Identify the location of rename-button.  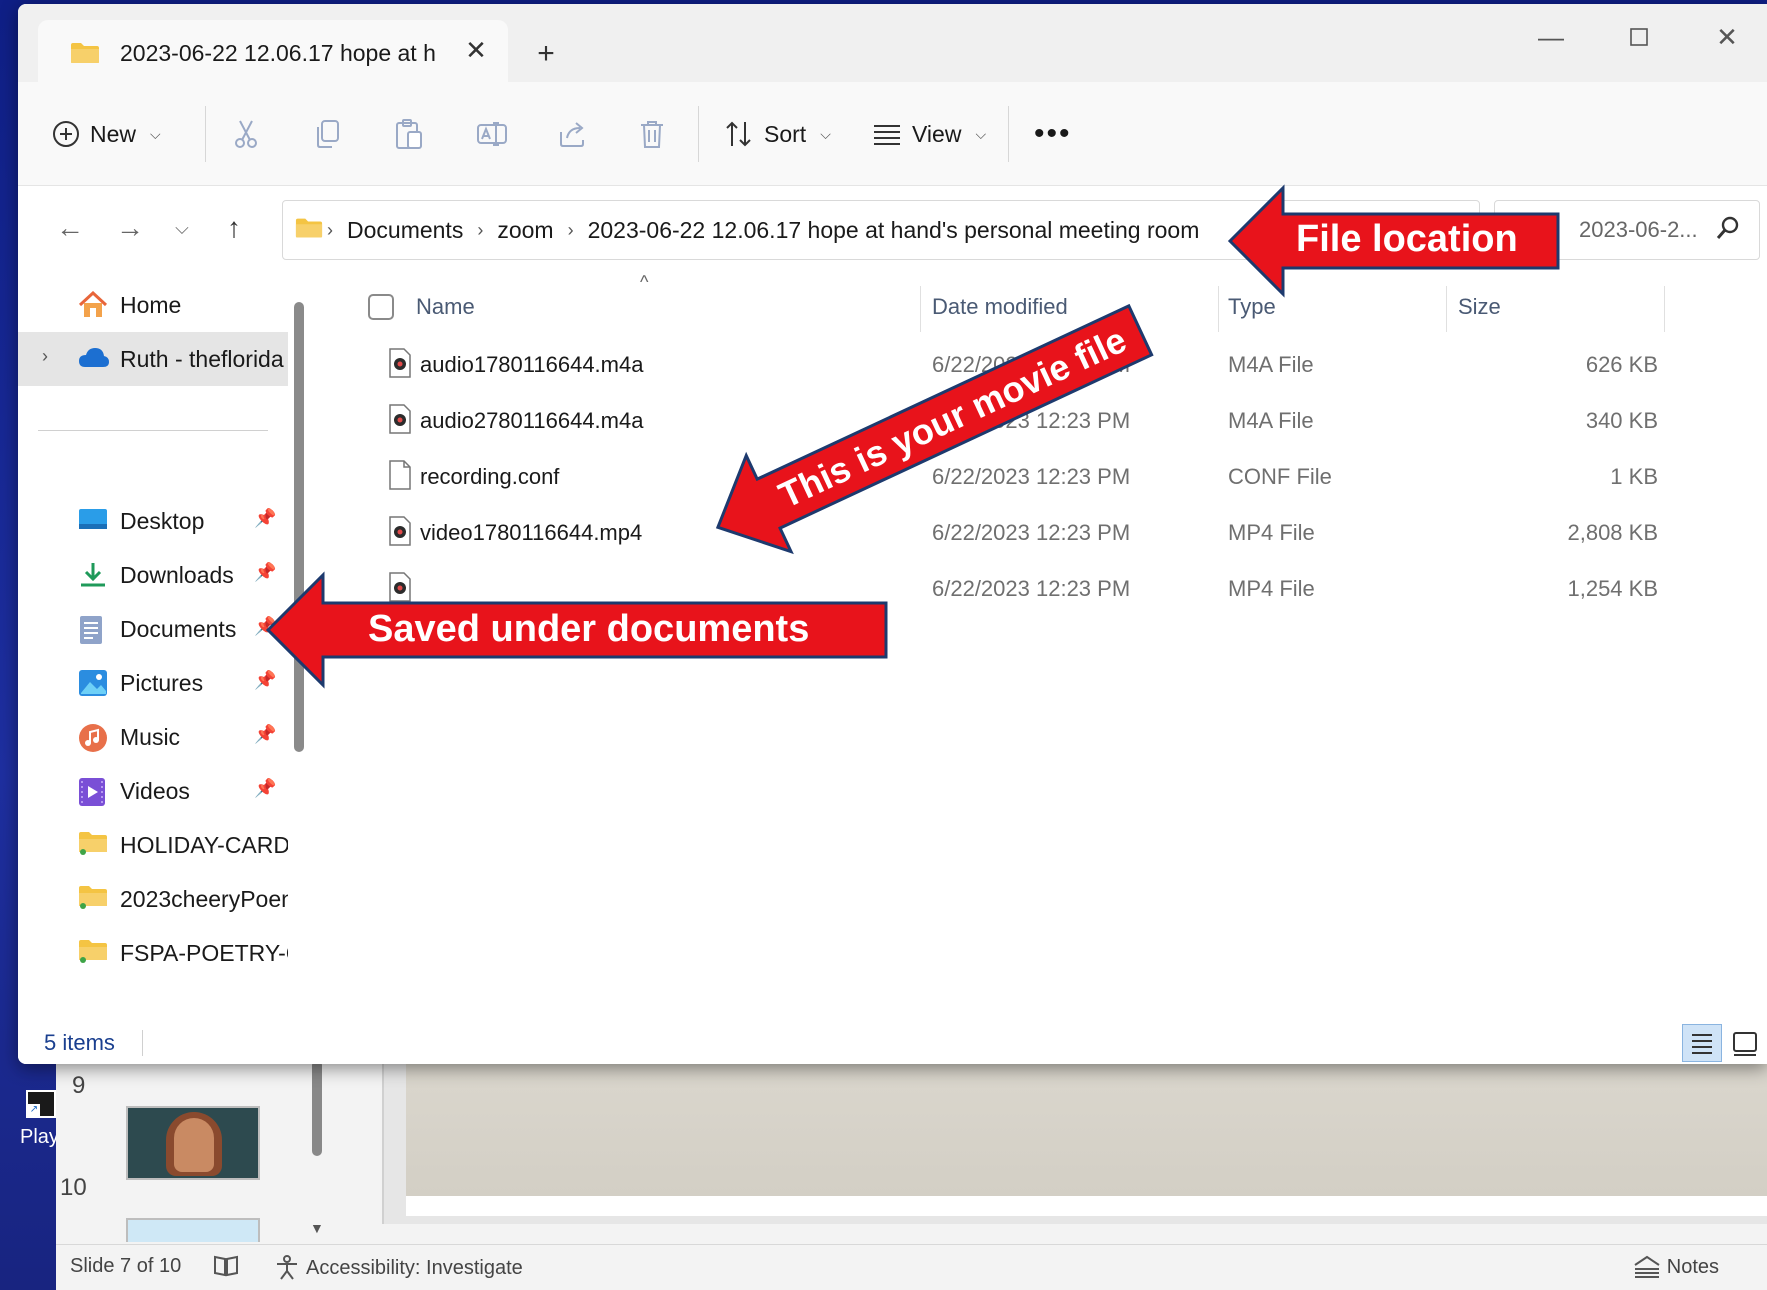
(492, 134).